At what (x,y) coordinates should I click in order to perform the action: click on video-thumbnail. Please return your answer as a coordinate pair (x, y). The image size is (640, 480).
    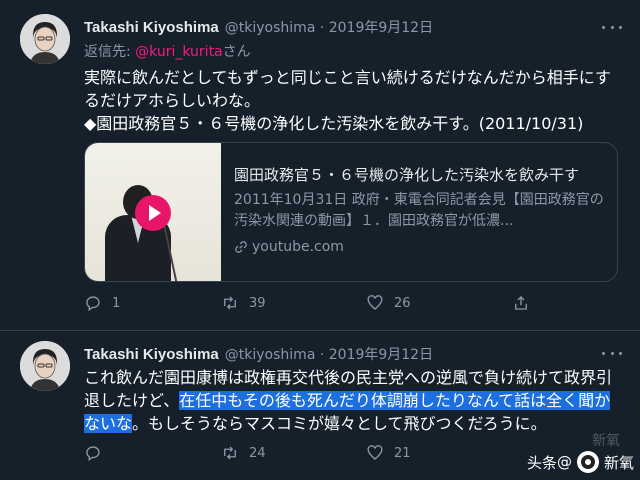
    Looking at the image, I should click on (153, 212).